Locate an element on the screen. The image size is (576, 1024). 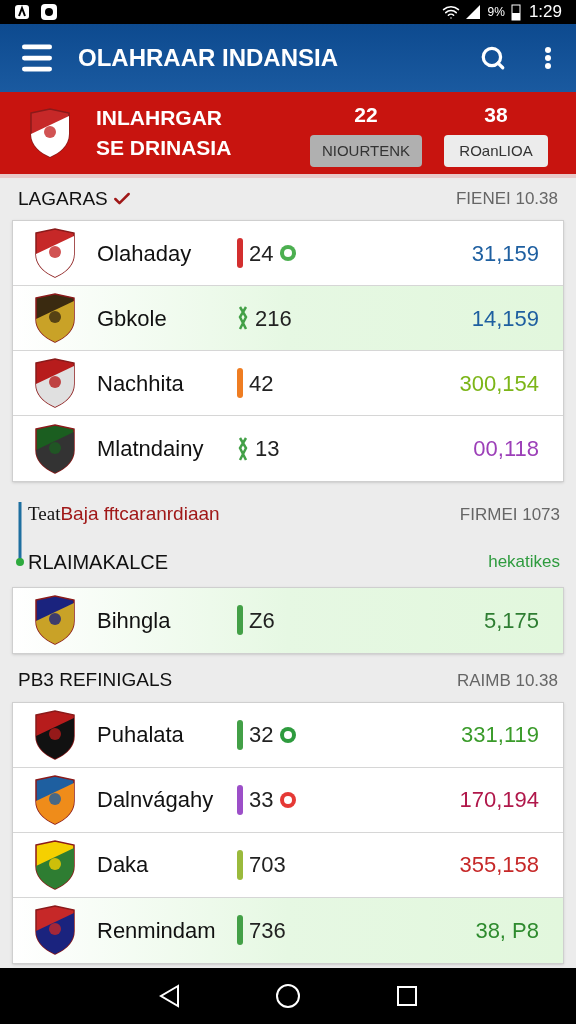
stat-value: 38 is located at coordinates (496, 115).